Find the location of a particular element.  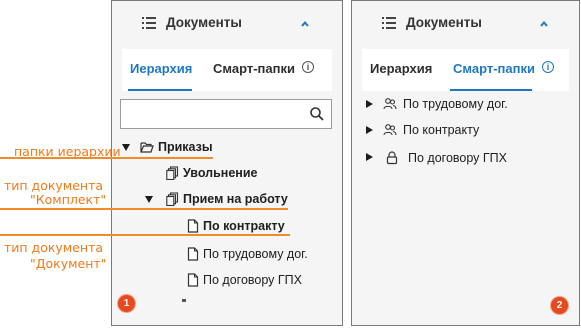

smart-folder-contract: По контракту is located at coordinates (466, 132).